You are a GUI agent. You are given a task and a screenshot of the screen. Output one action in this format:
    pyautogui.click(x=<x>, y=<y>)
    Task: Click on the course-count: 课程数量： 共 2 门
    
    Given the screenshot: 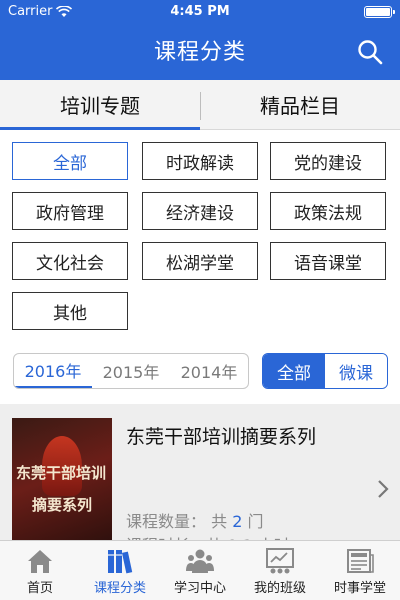 What is the action you would take?
    pyautogui.click(x=195, y=520)
    